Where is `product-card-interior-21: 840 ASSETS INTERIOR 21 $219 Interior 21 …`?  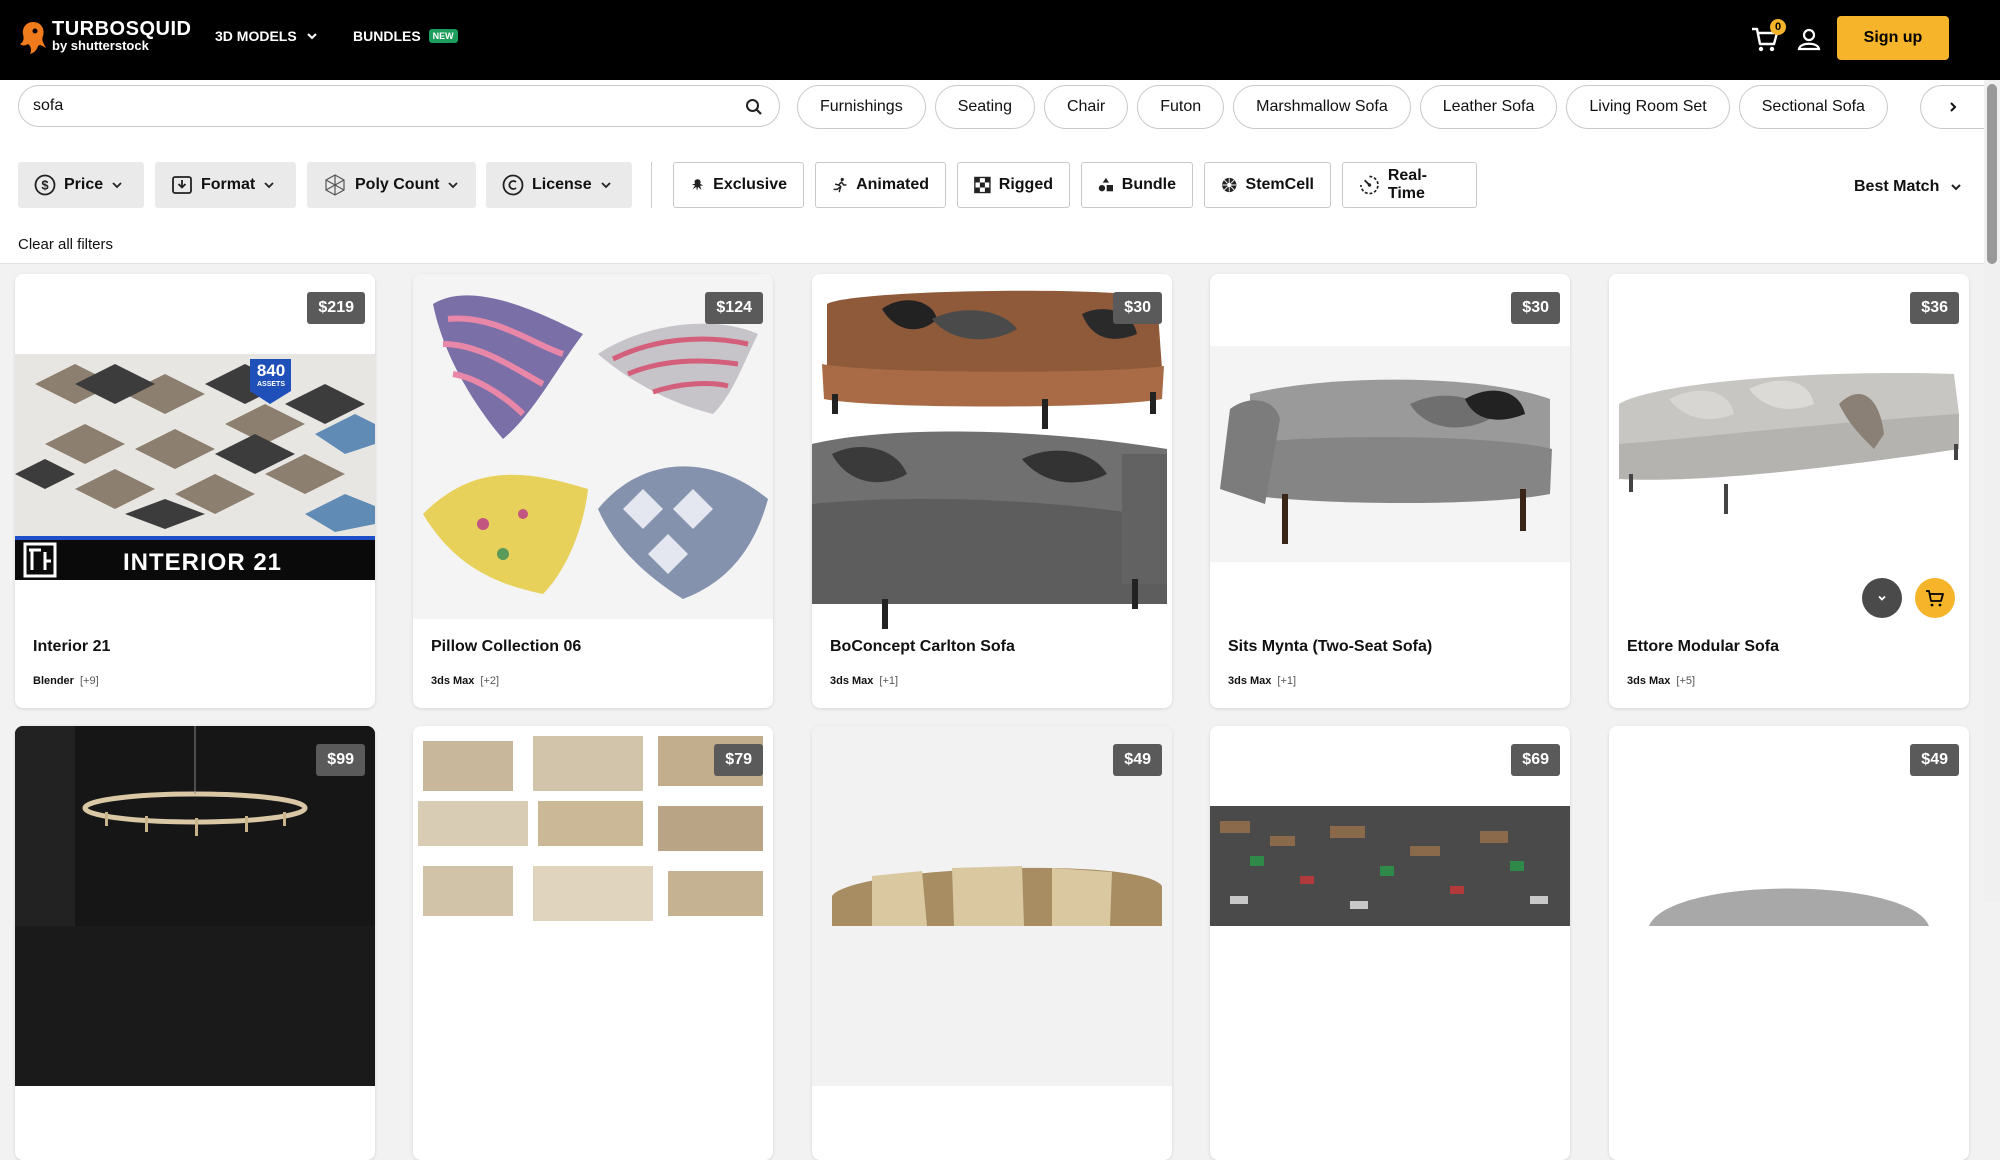 product-card-interior-21: 840 ASSETS INTERIOR 21 $219 Interior 21 … is located at coordinates (195, 491).